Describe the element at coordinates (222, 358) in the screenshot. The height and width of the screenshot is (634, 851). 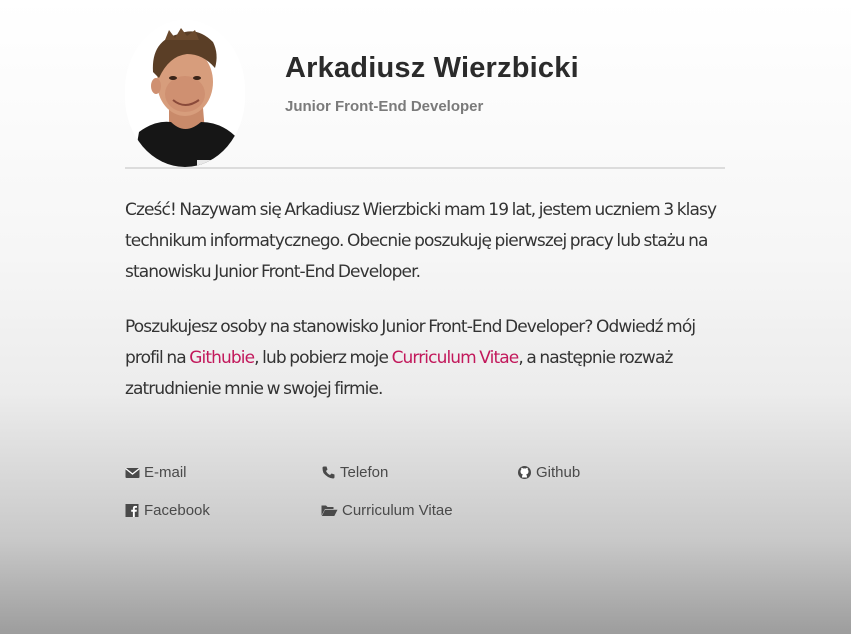
I see `github-link: Githubie` at that location.